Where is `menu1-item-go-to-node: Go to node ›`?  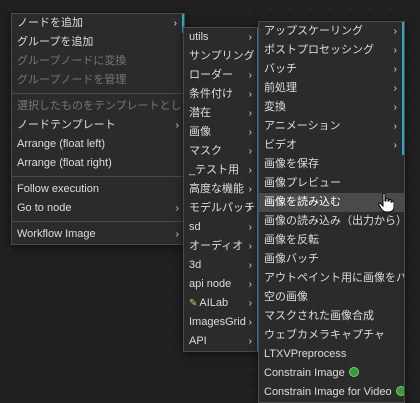 menu1-item-go-to-node: Go to node › is located at coordinates (98, 208).